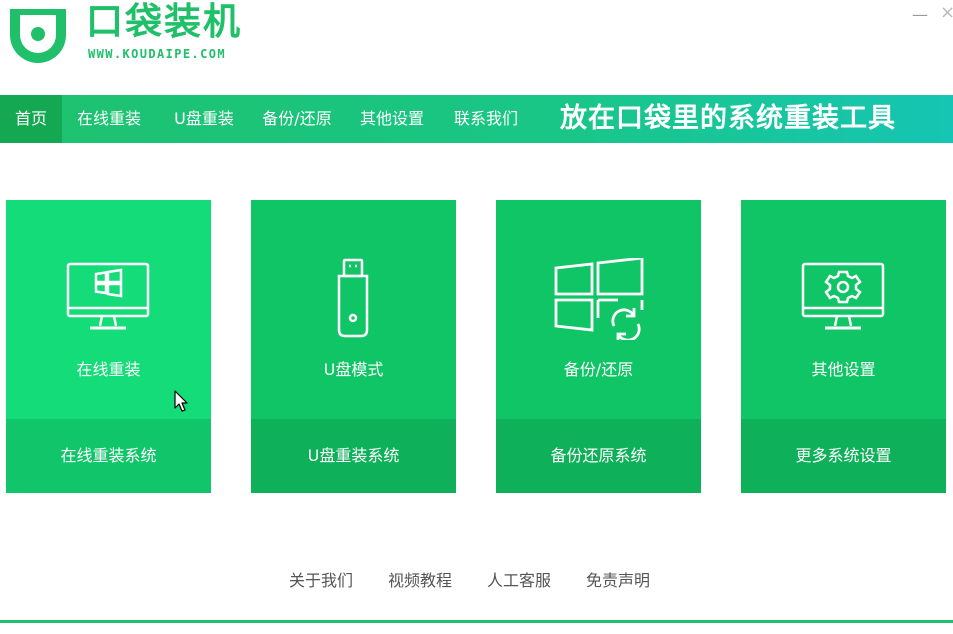  What do you see at coordinates (353, 369) in the screenshot?
I see `card-title: U盘模式` at bounding box center [353, 369].